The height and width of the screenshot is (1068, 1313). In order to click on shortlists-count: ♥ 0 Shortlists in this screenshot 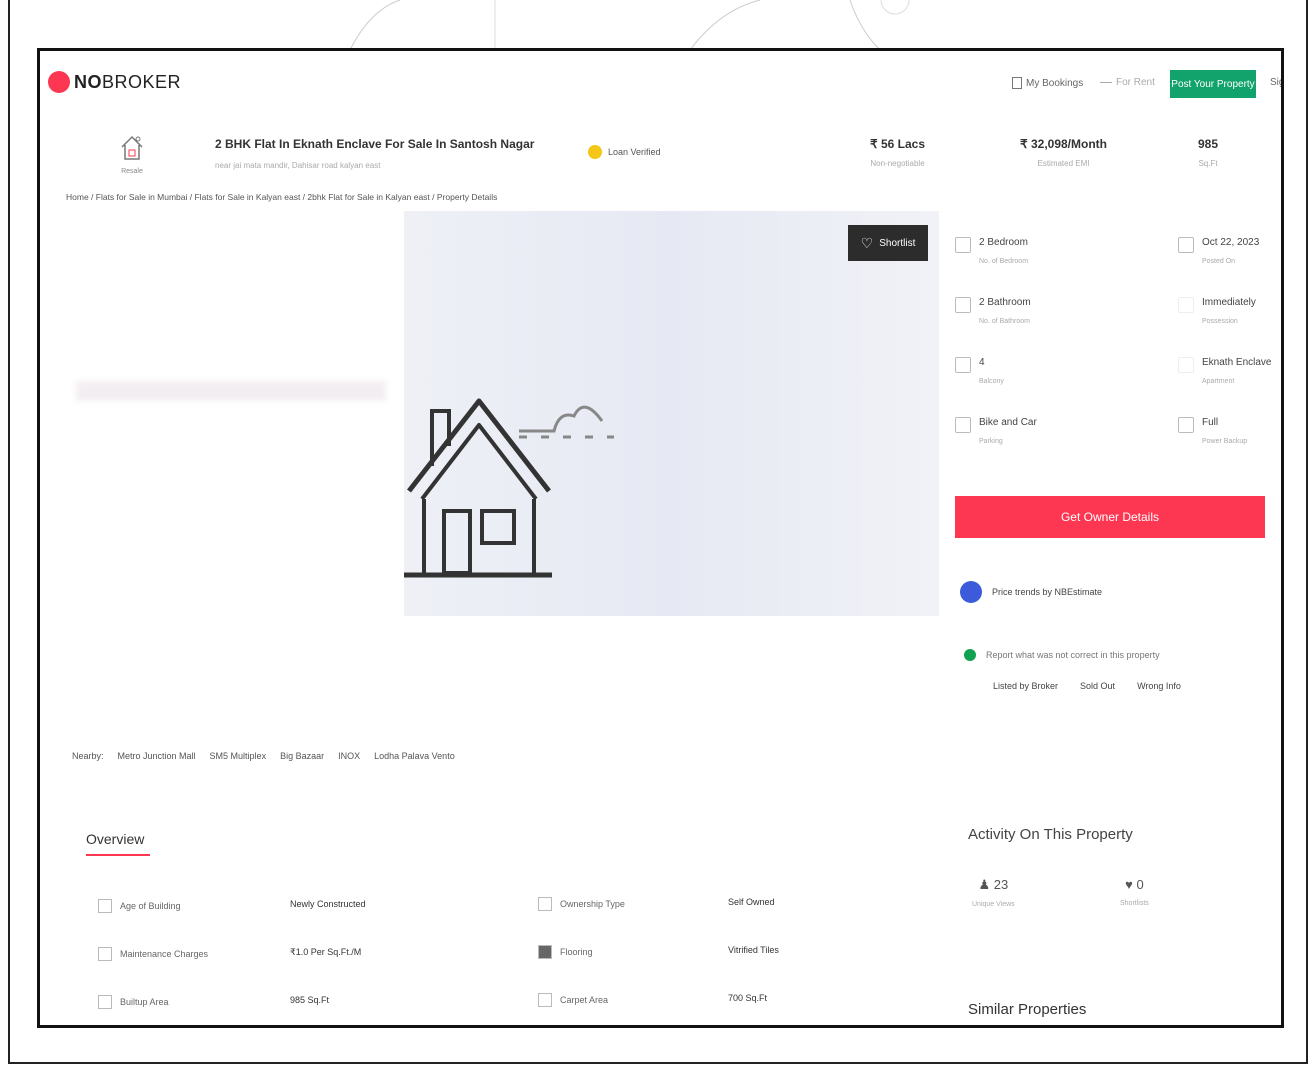, I will do `click(1134, 892)`.